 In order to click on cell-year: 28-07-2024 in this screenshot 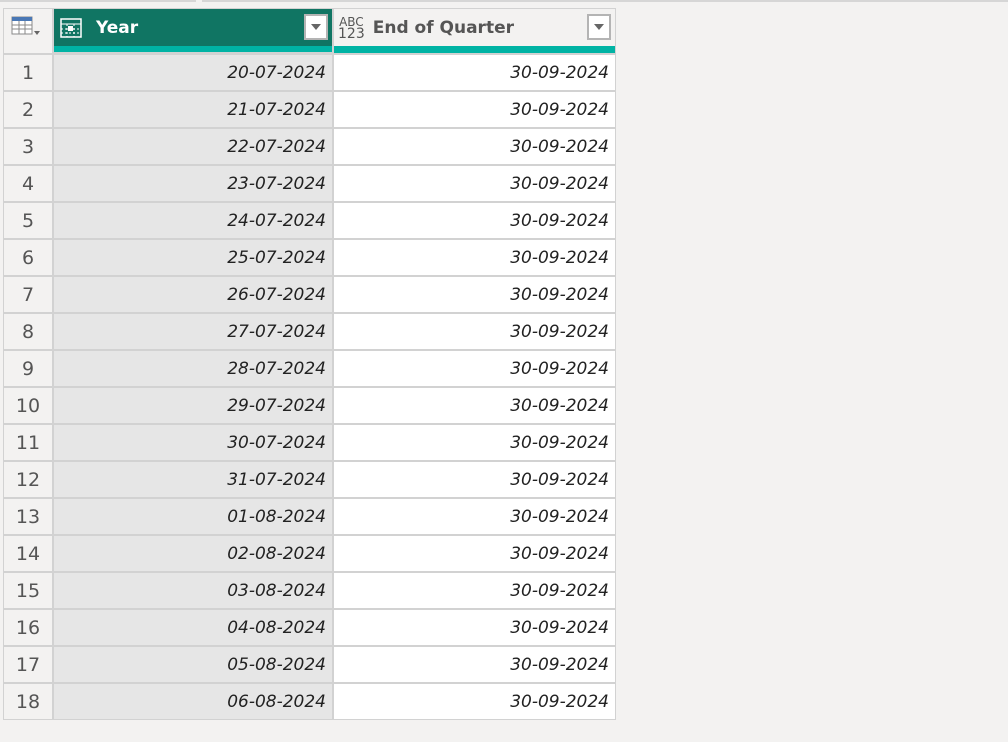, I will do `click(194, 368)`.